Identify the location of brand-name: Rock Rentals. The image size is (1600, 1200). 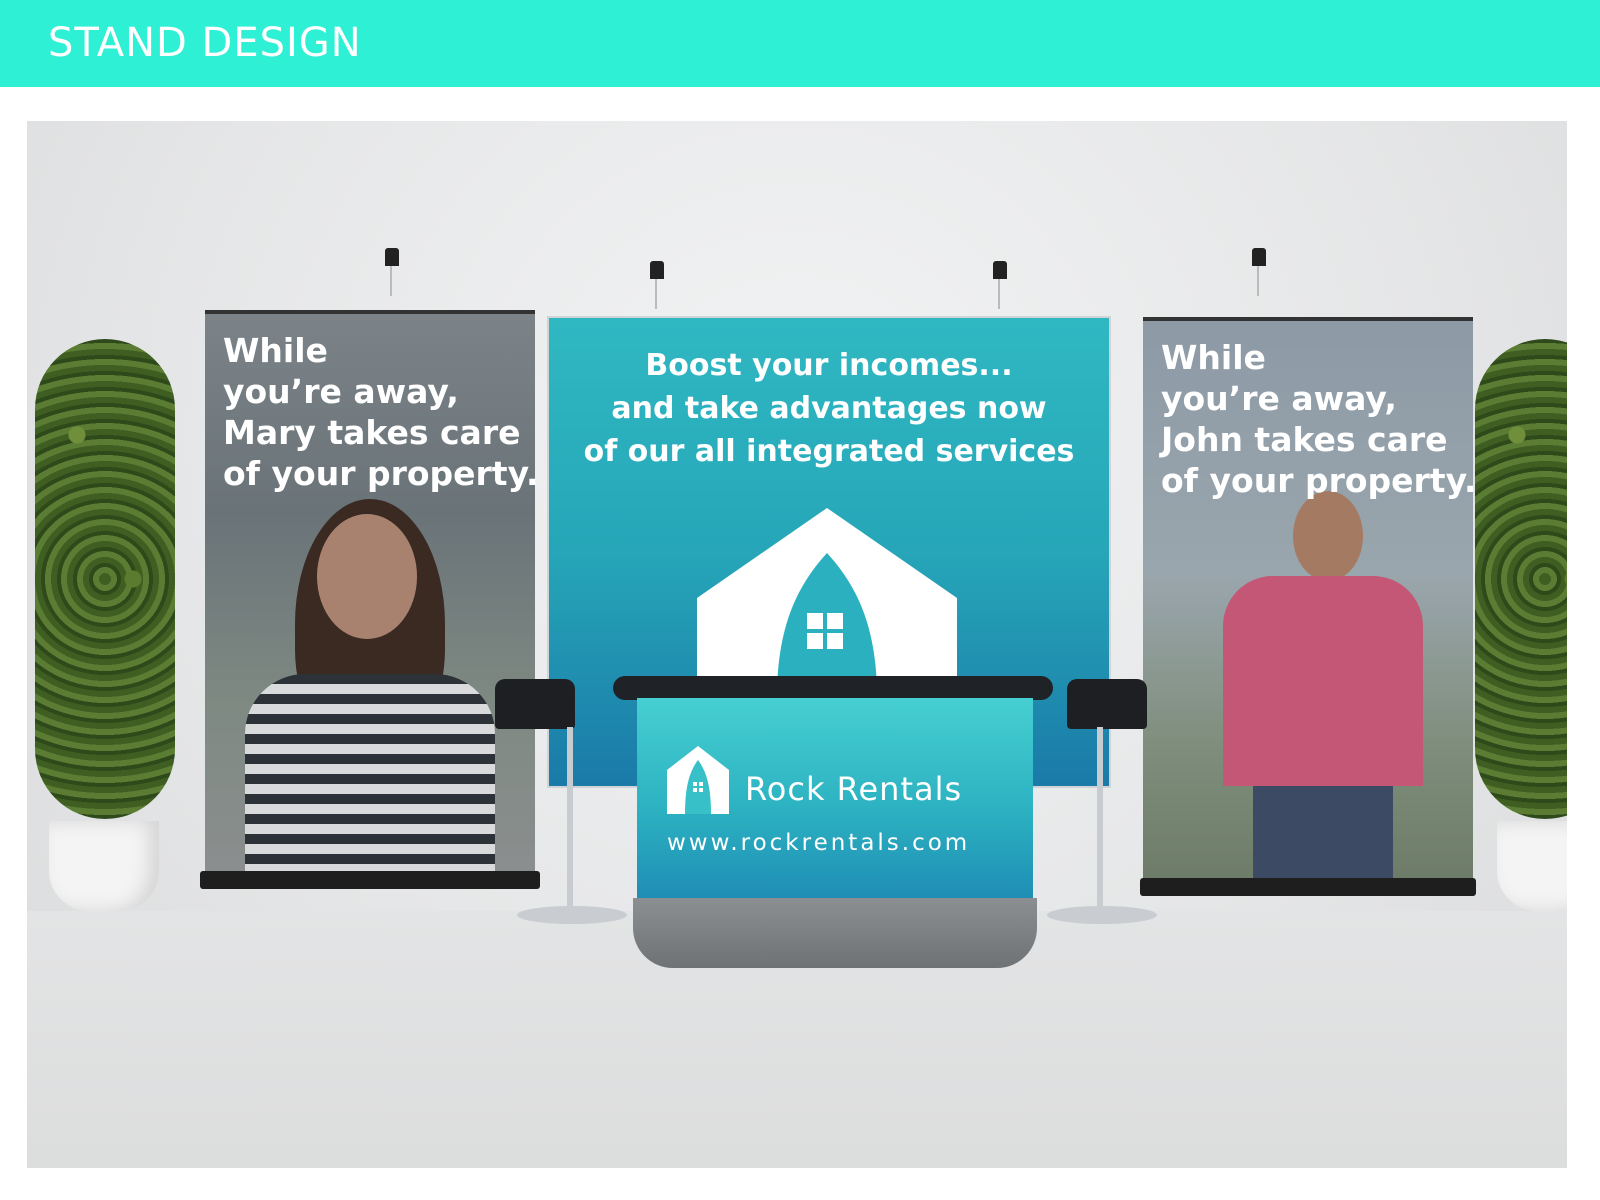
(854, 789).